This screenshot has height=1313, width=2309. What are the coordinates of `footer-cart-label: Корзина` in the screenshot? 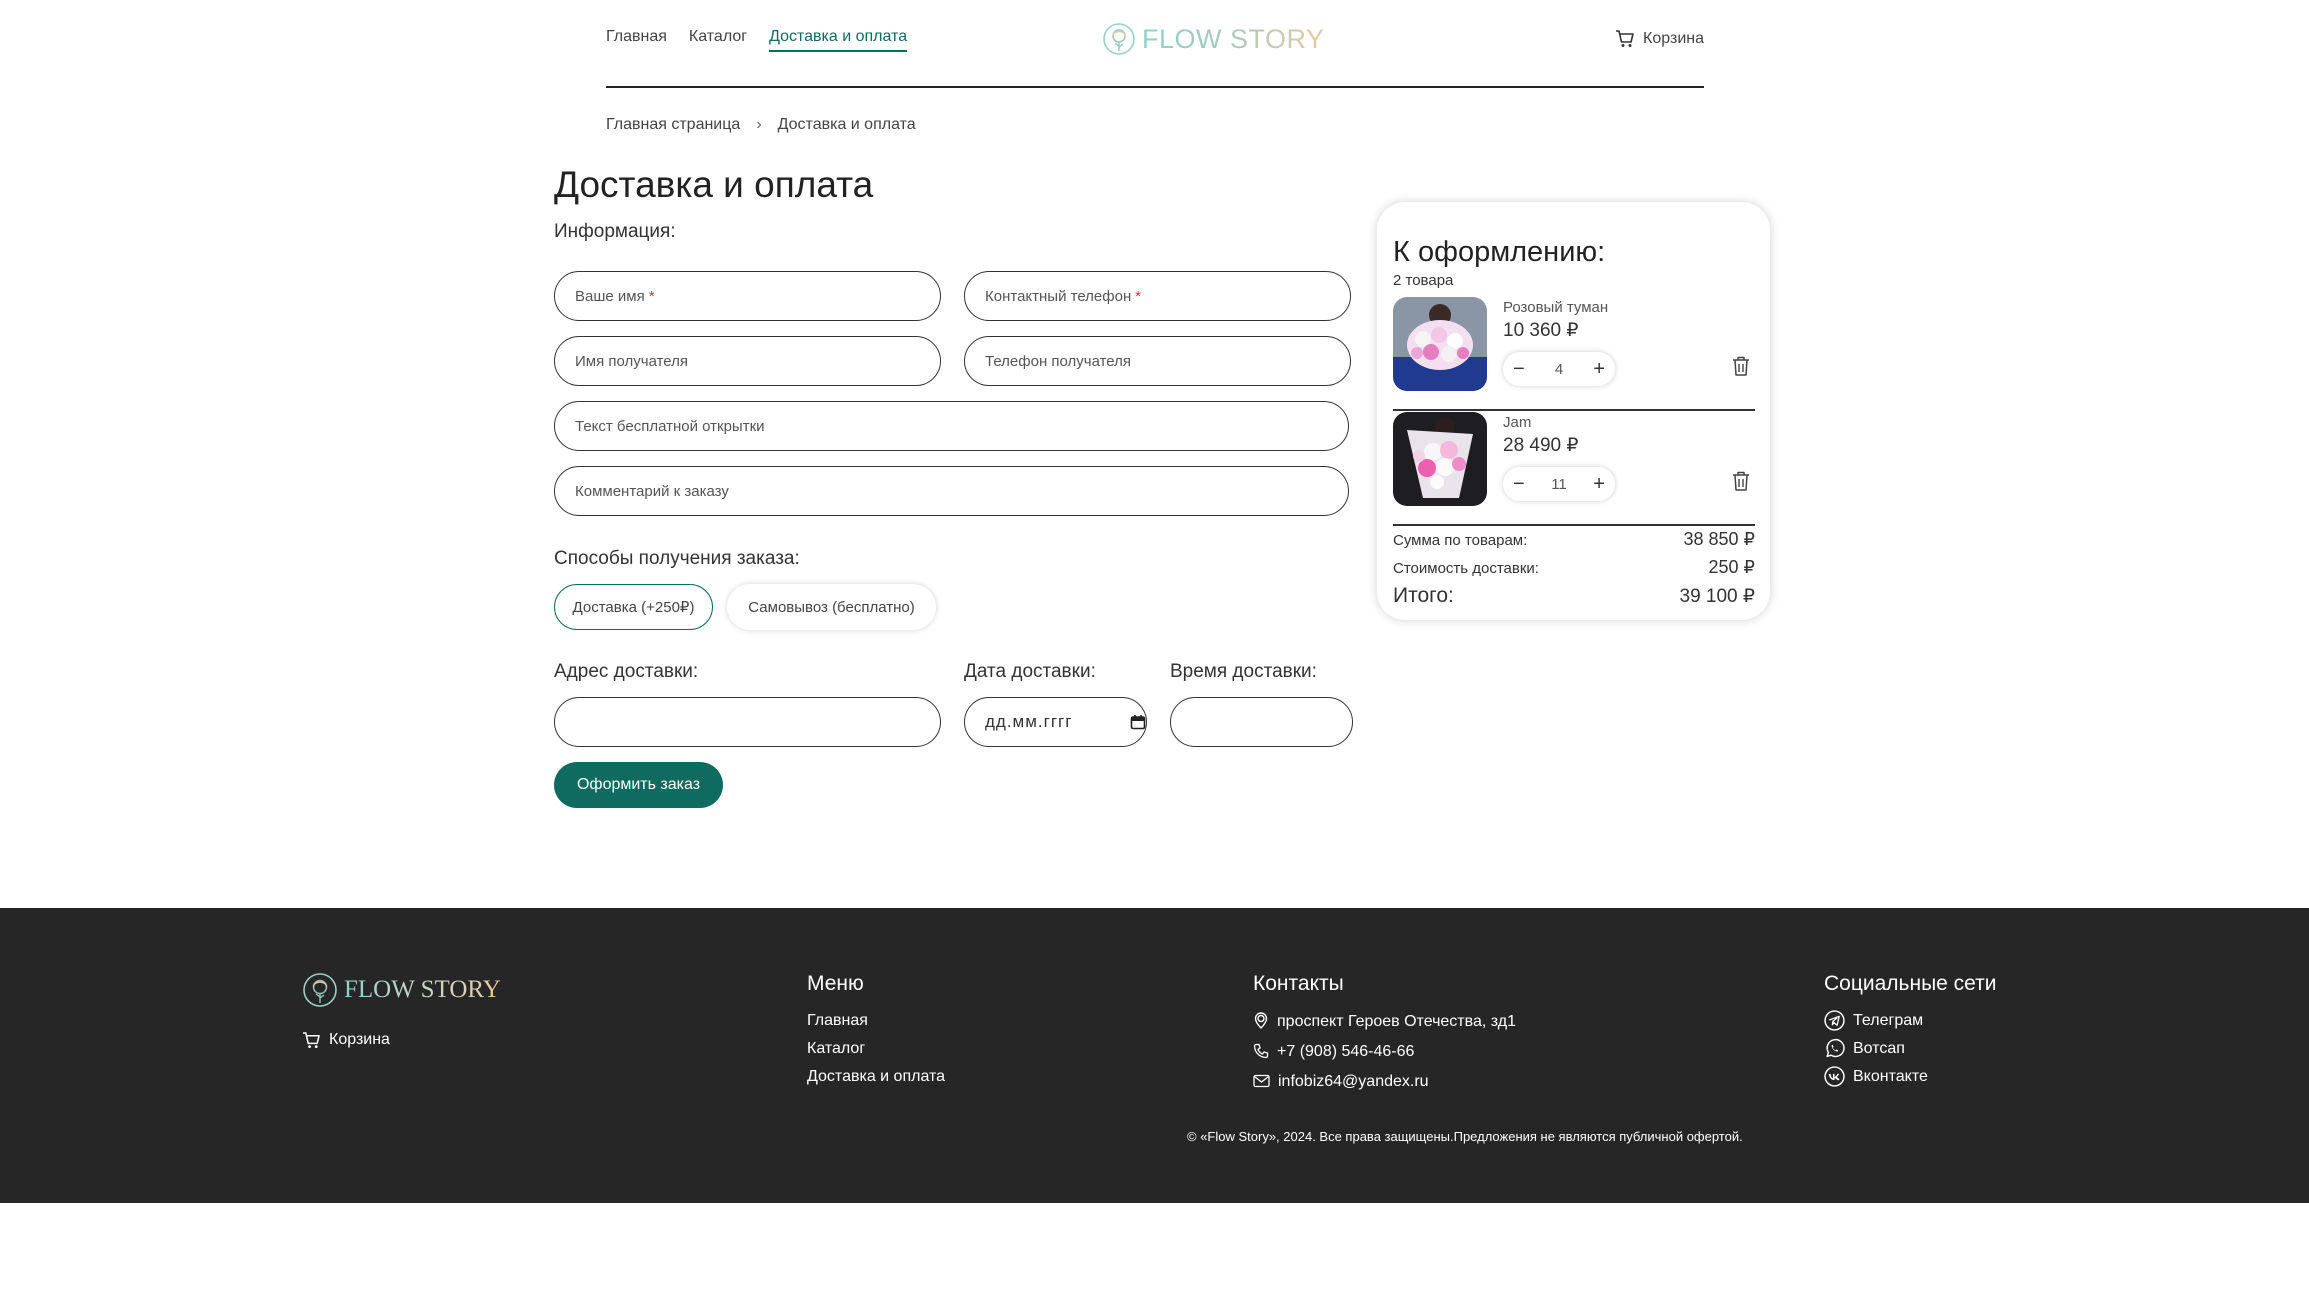 It's located at (359, 1039).